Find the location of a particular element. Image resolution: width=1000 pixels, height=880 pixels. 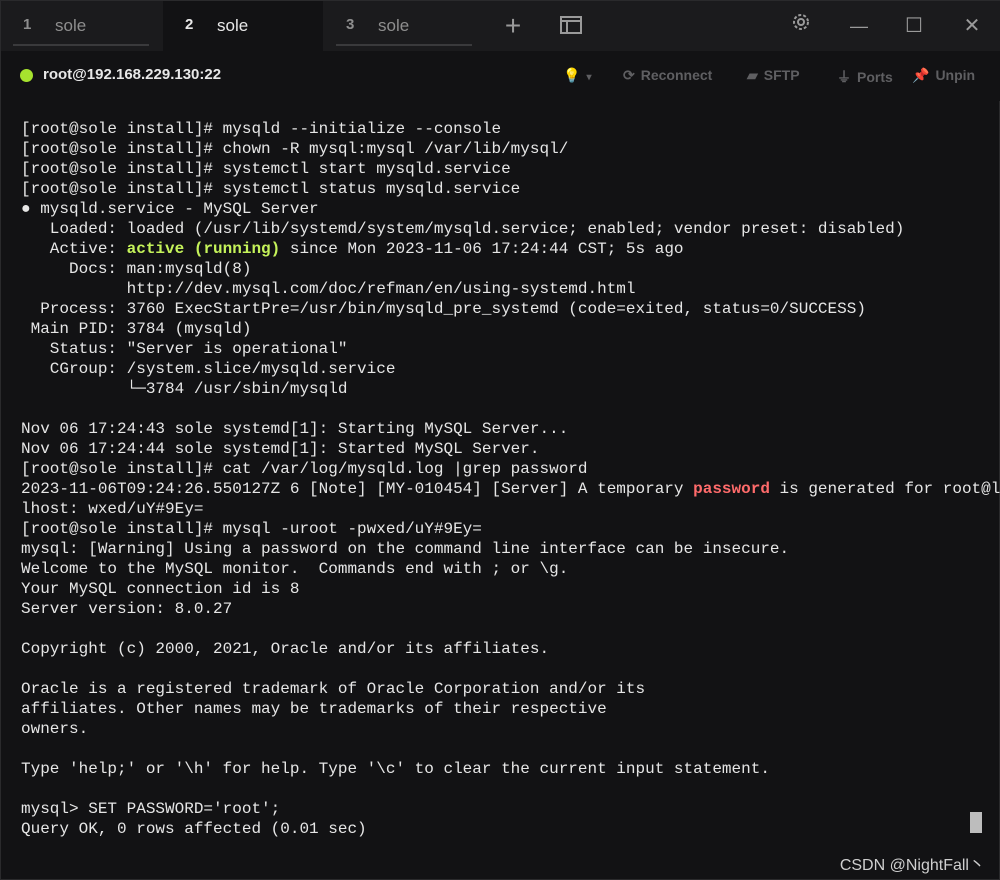

terminal-line: lhost: wxed/uY#9Ey= is located at coordinates (112, 509).